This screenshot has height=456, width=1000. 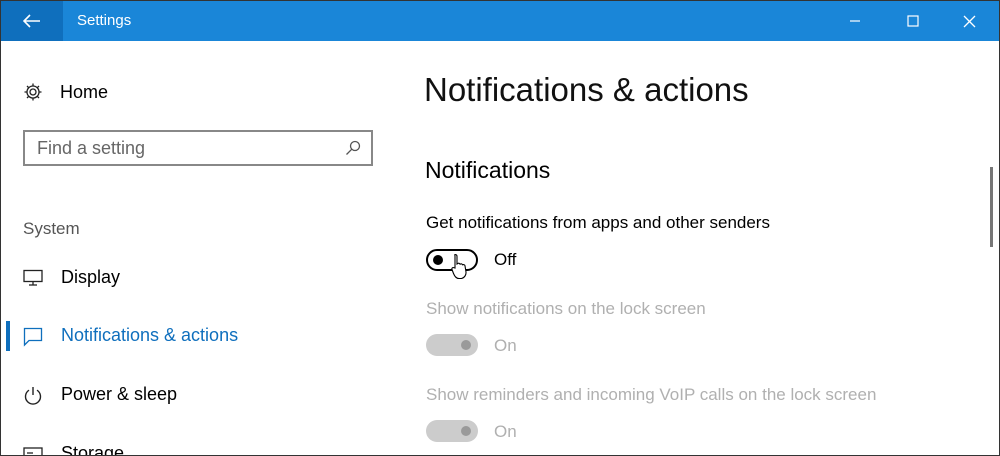 I want to click on notifications-heading: Notifications, so click(x=488, y=170).